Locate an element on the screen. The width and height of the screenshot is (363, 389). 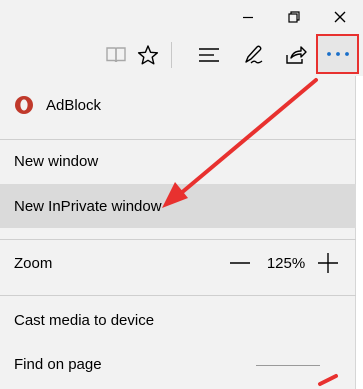
hub-button is located at coordinates (209, 55).